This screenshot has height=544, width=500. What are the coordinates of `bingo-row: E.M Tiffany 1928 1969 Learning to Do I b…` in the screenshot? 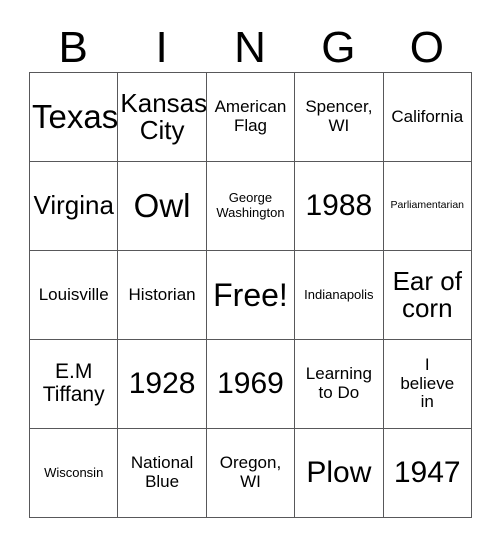 It's located at (250, 384).